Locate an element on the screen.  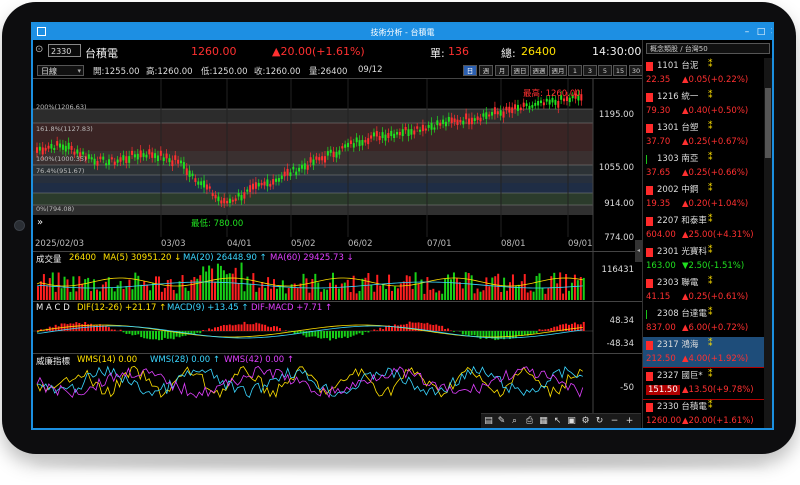
maximize-icon: □ is located at coordinates (761, 32).